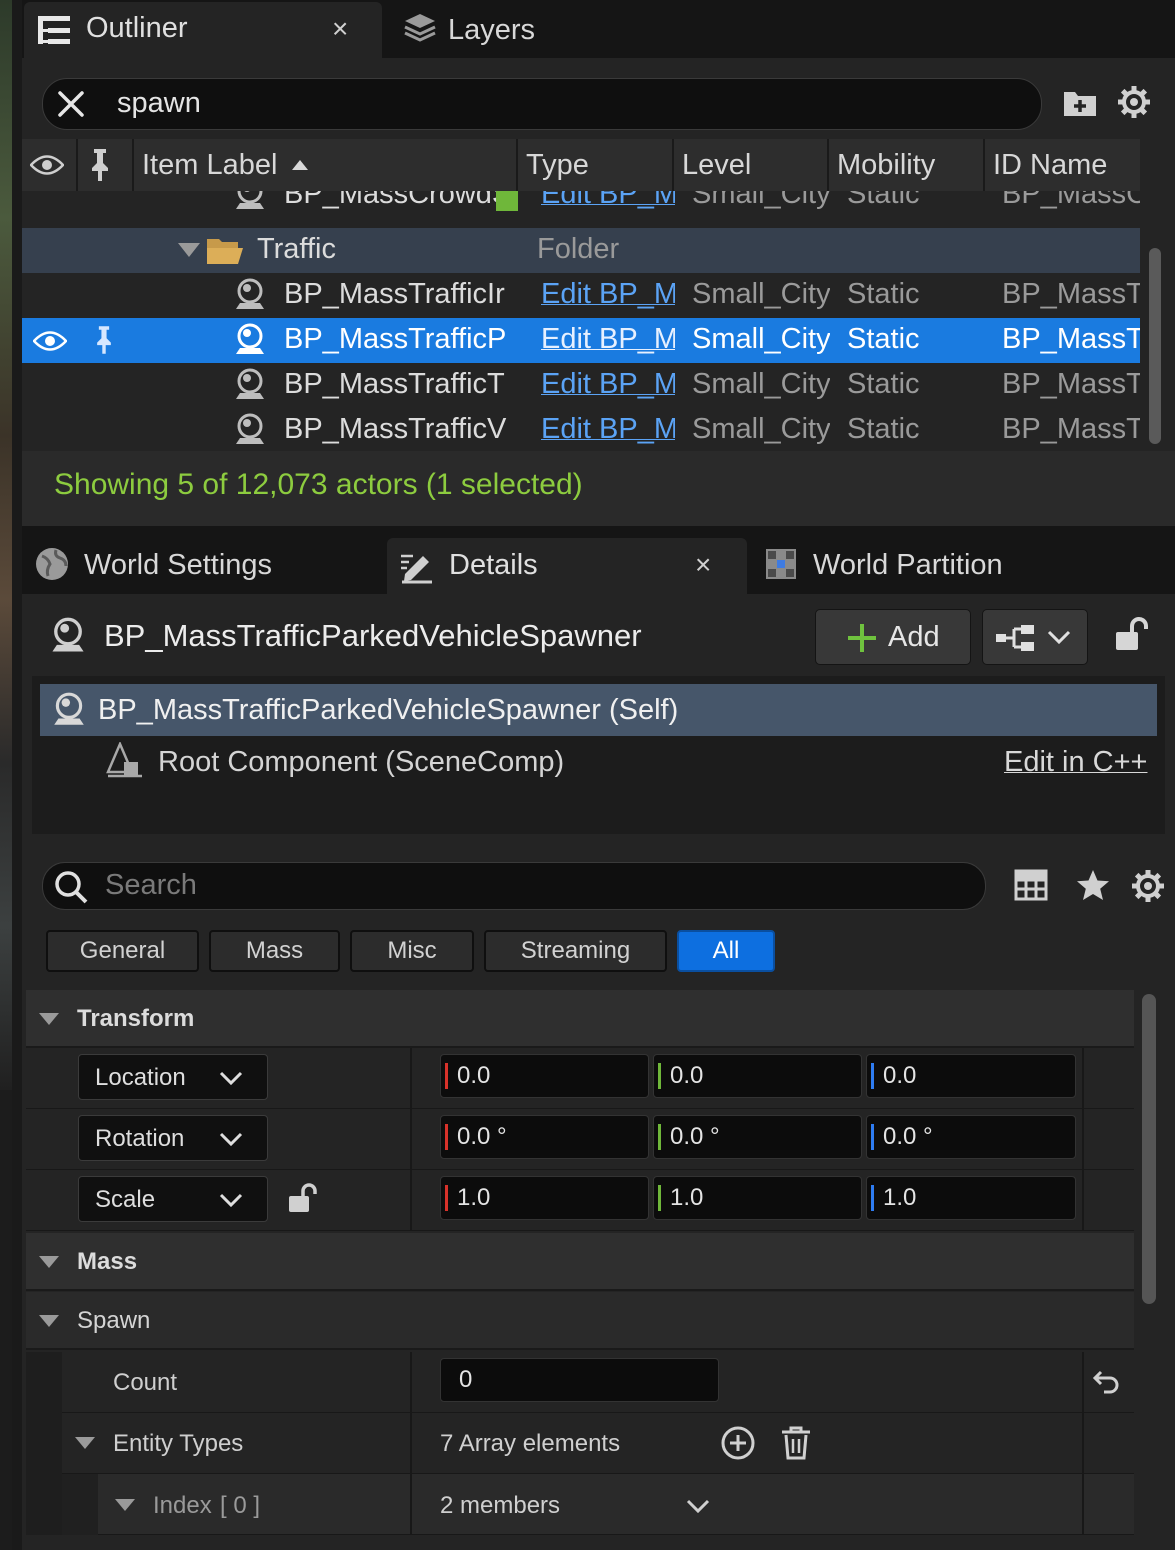  I want to click on id-name-text: BP_MassC, so click(1071, 200).